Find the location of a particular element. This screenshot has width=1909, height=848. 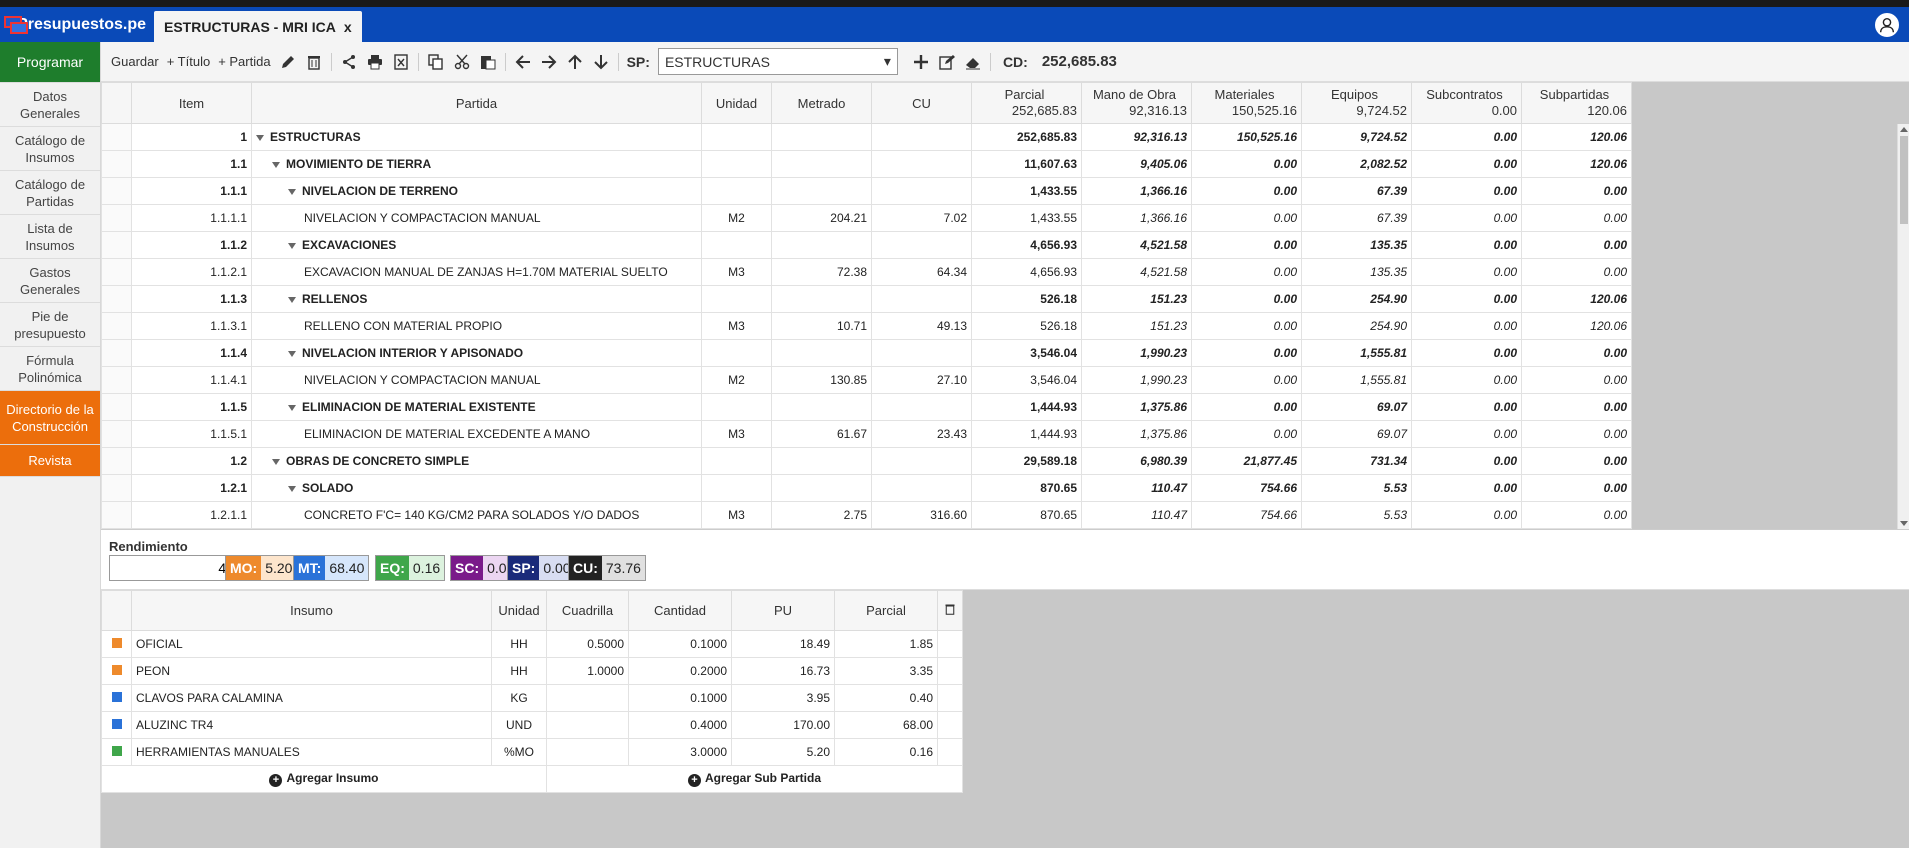

arrow-right-icon is located at coordinates (549, 62).